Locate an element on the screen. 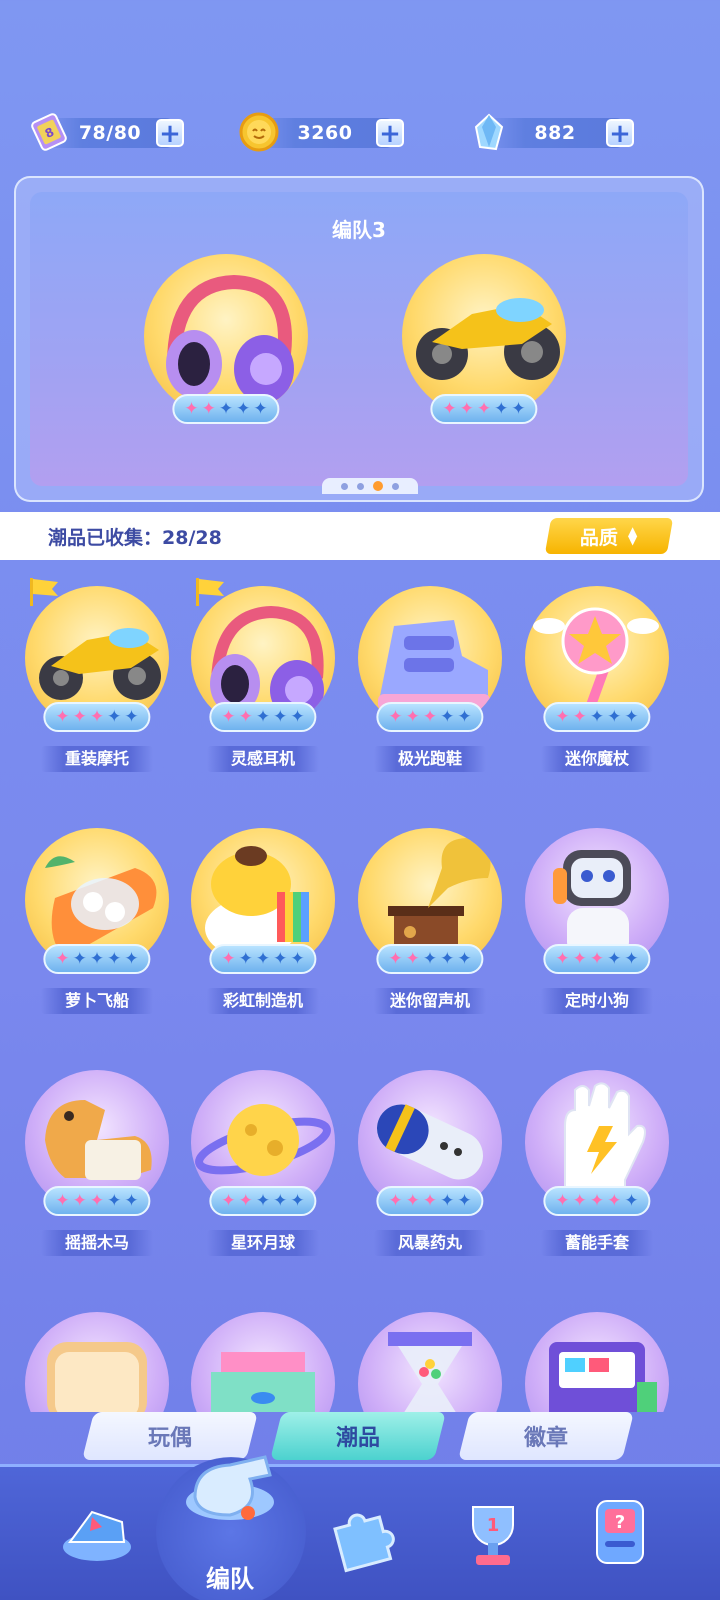 This screenshot has height=1600, width=720. collection-item: ✦ ✦ ✦ ✦ ✦ 灵感耳机 is located at coordinates (263, 682).